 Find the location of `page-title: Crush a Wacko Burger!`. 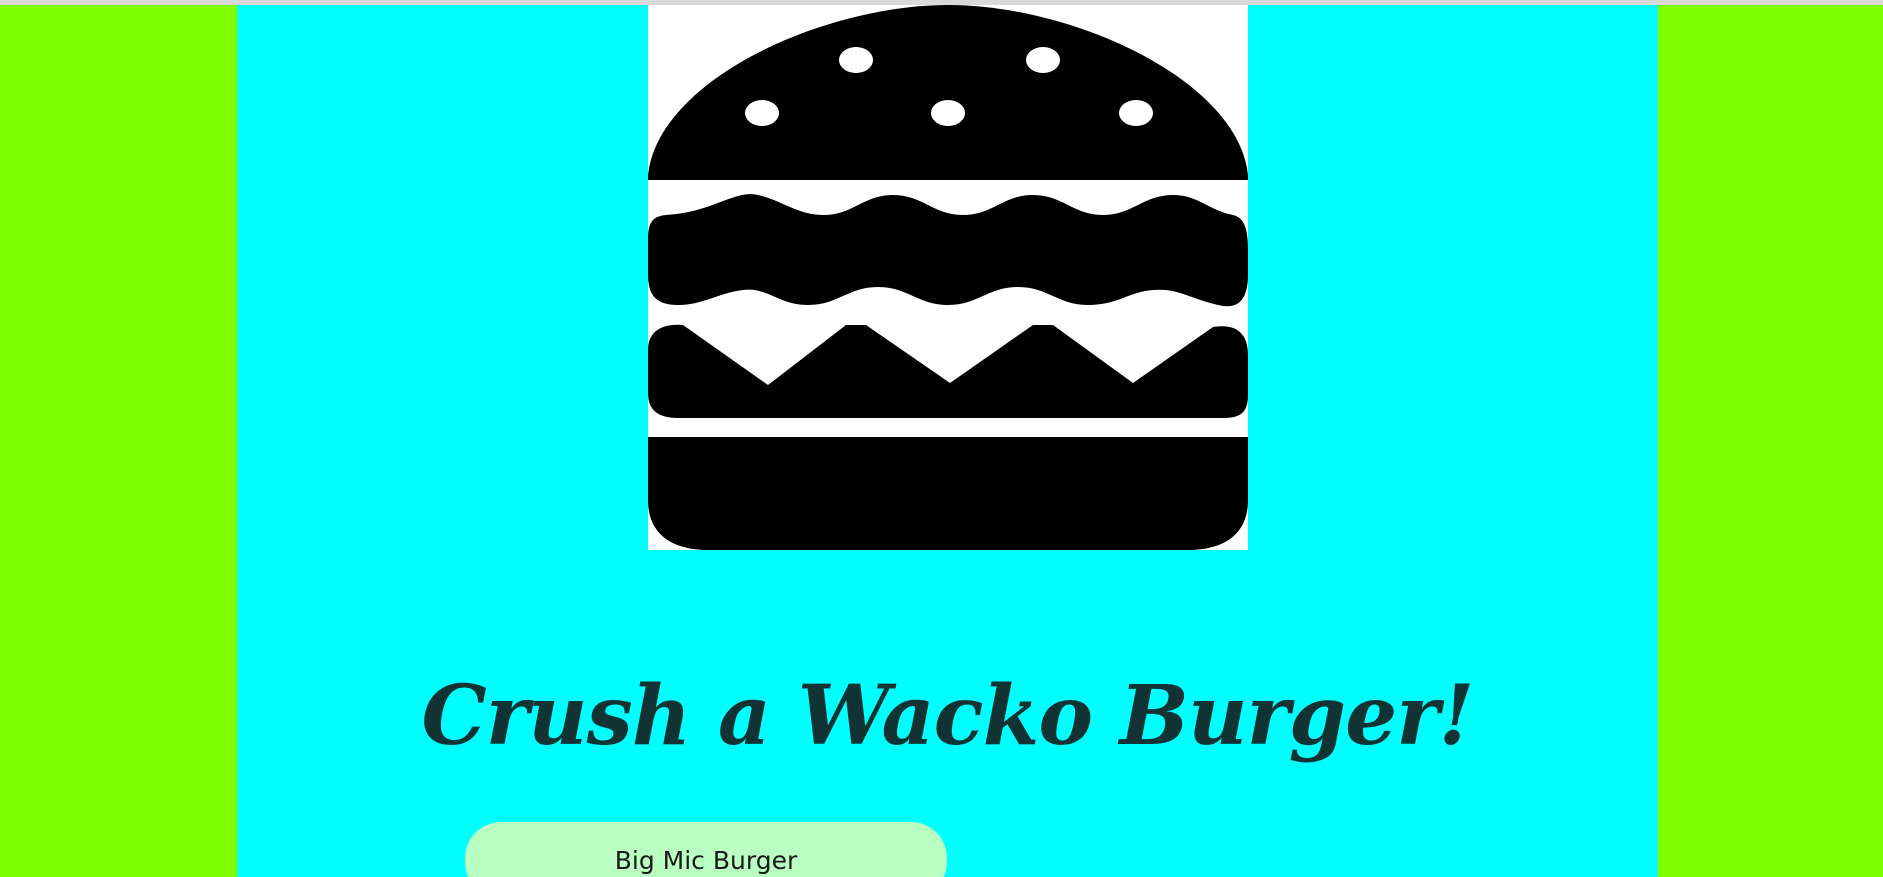

page-title: Crush a Wacko Burger! is located at coordinates (947, 715).